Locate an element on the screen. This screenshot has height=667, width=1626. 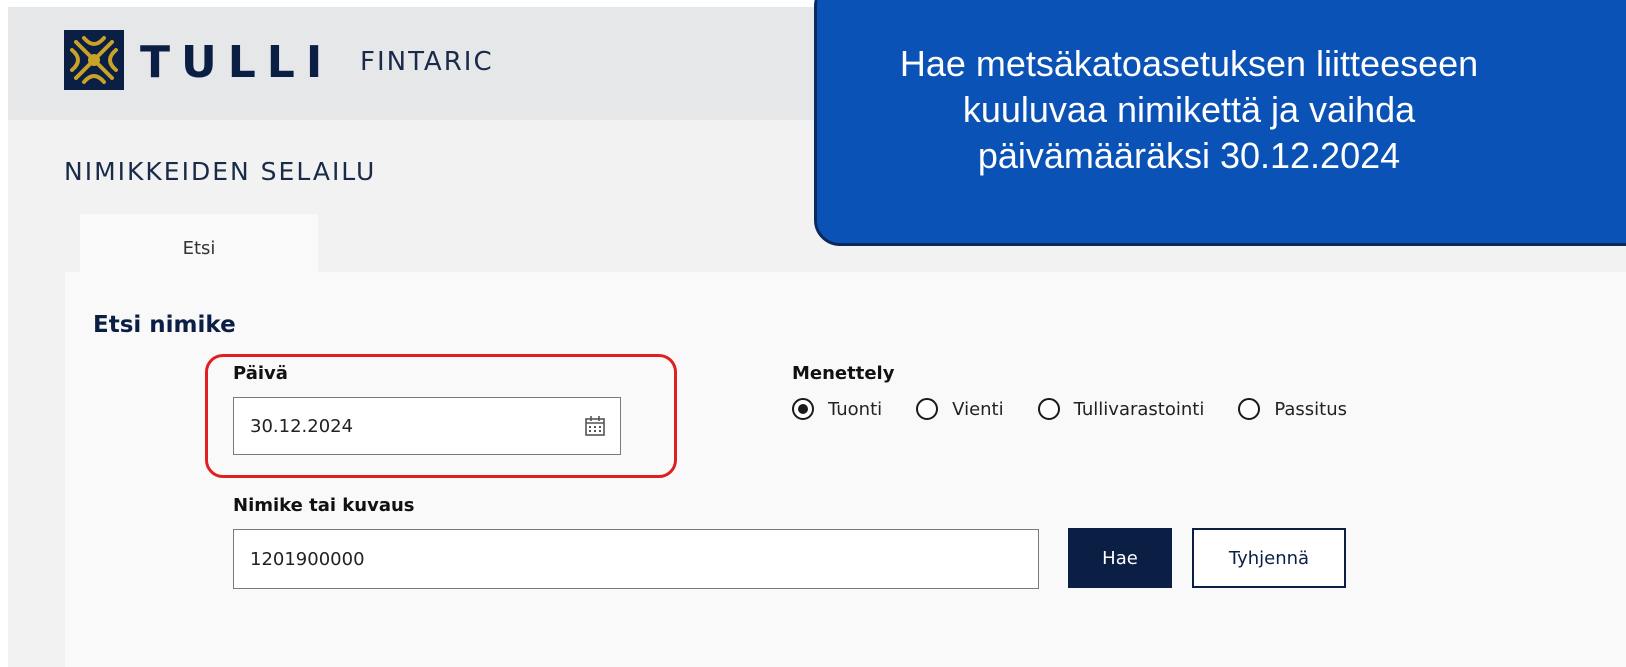
radio-vienti: Vienti is located at coordinates (960, 409).